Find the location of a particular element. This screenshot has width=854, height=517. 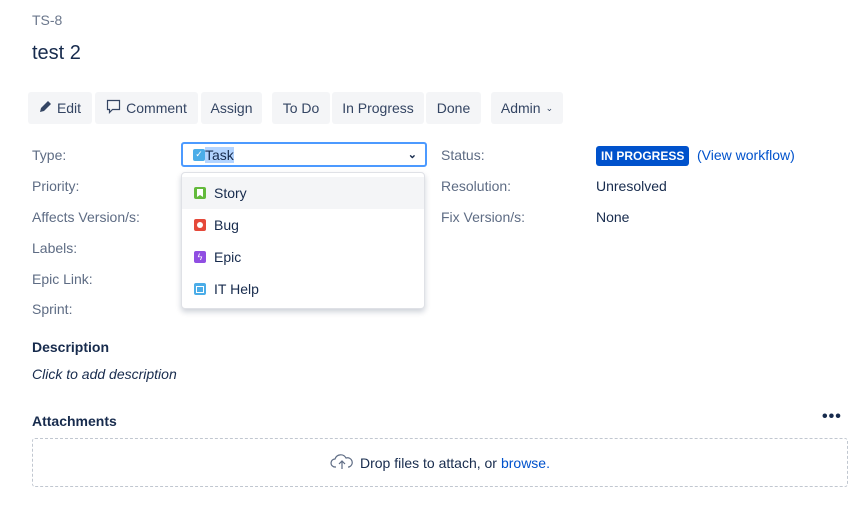

type-label: Type: is located at coordinates (49, 155).